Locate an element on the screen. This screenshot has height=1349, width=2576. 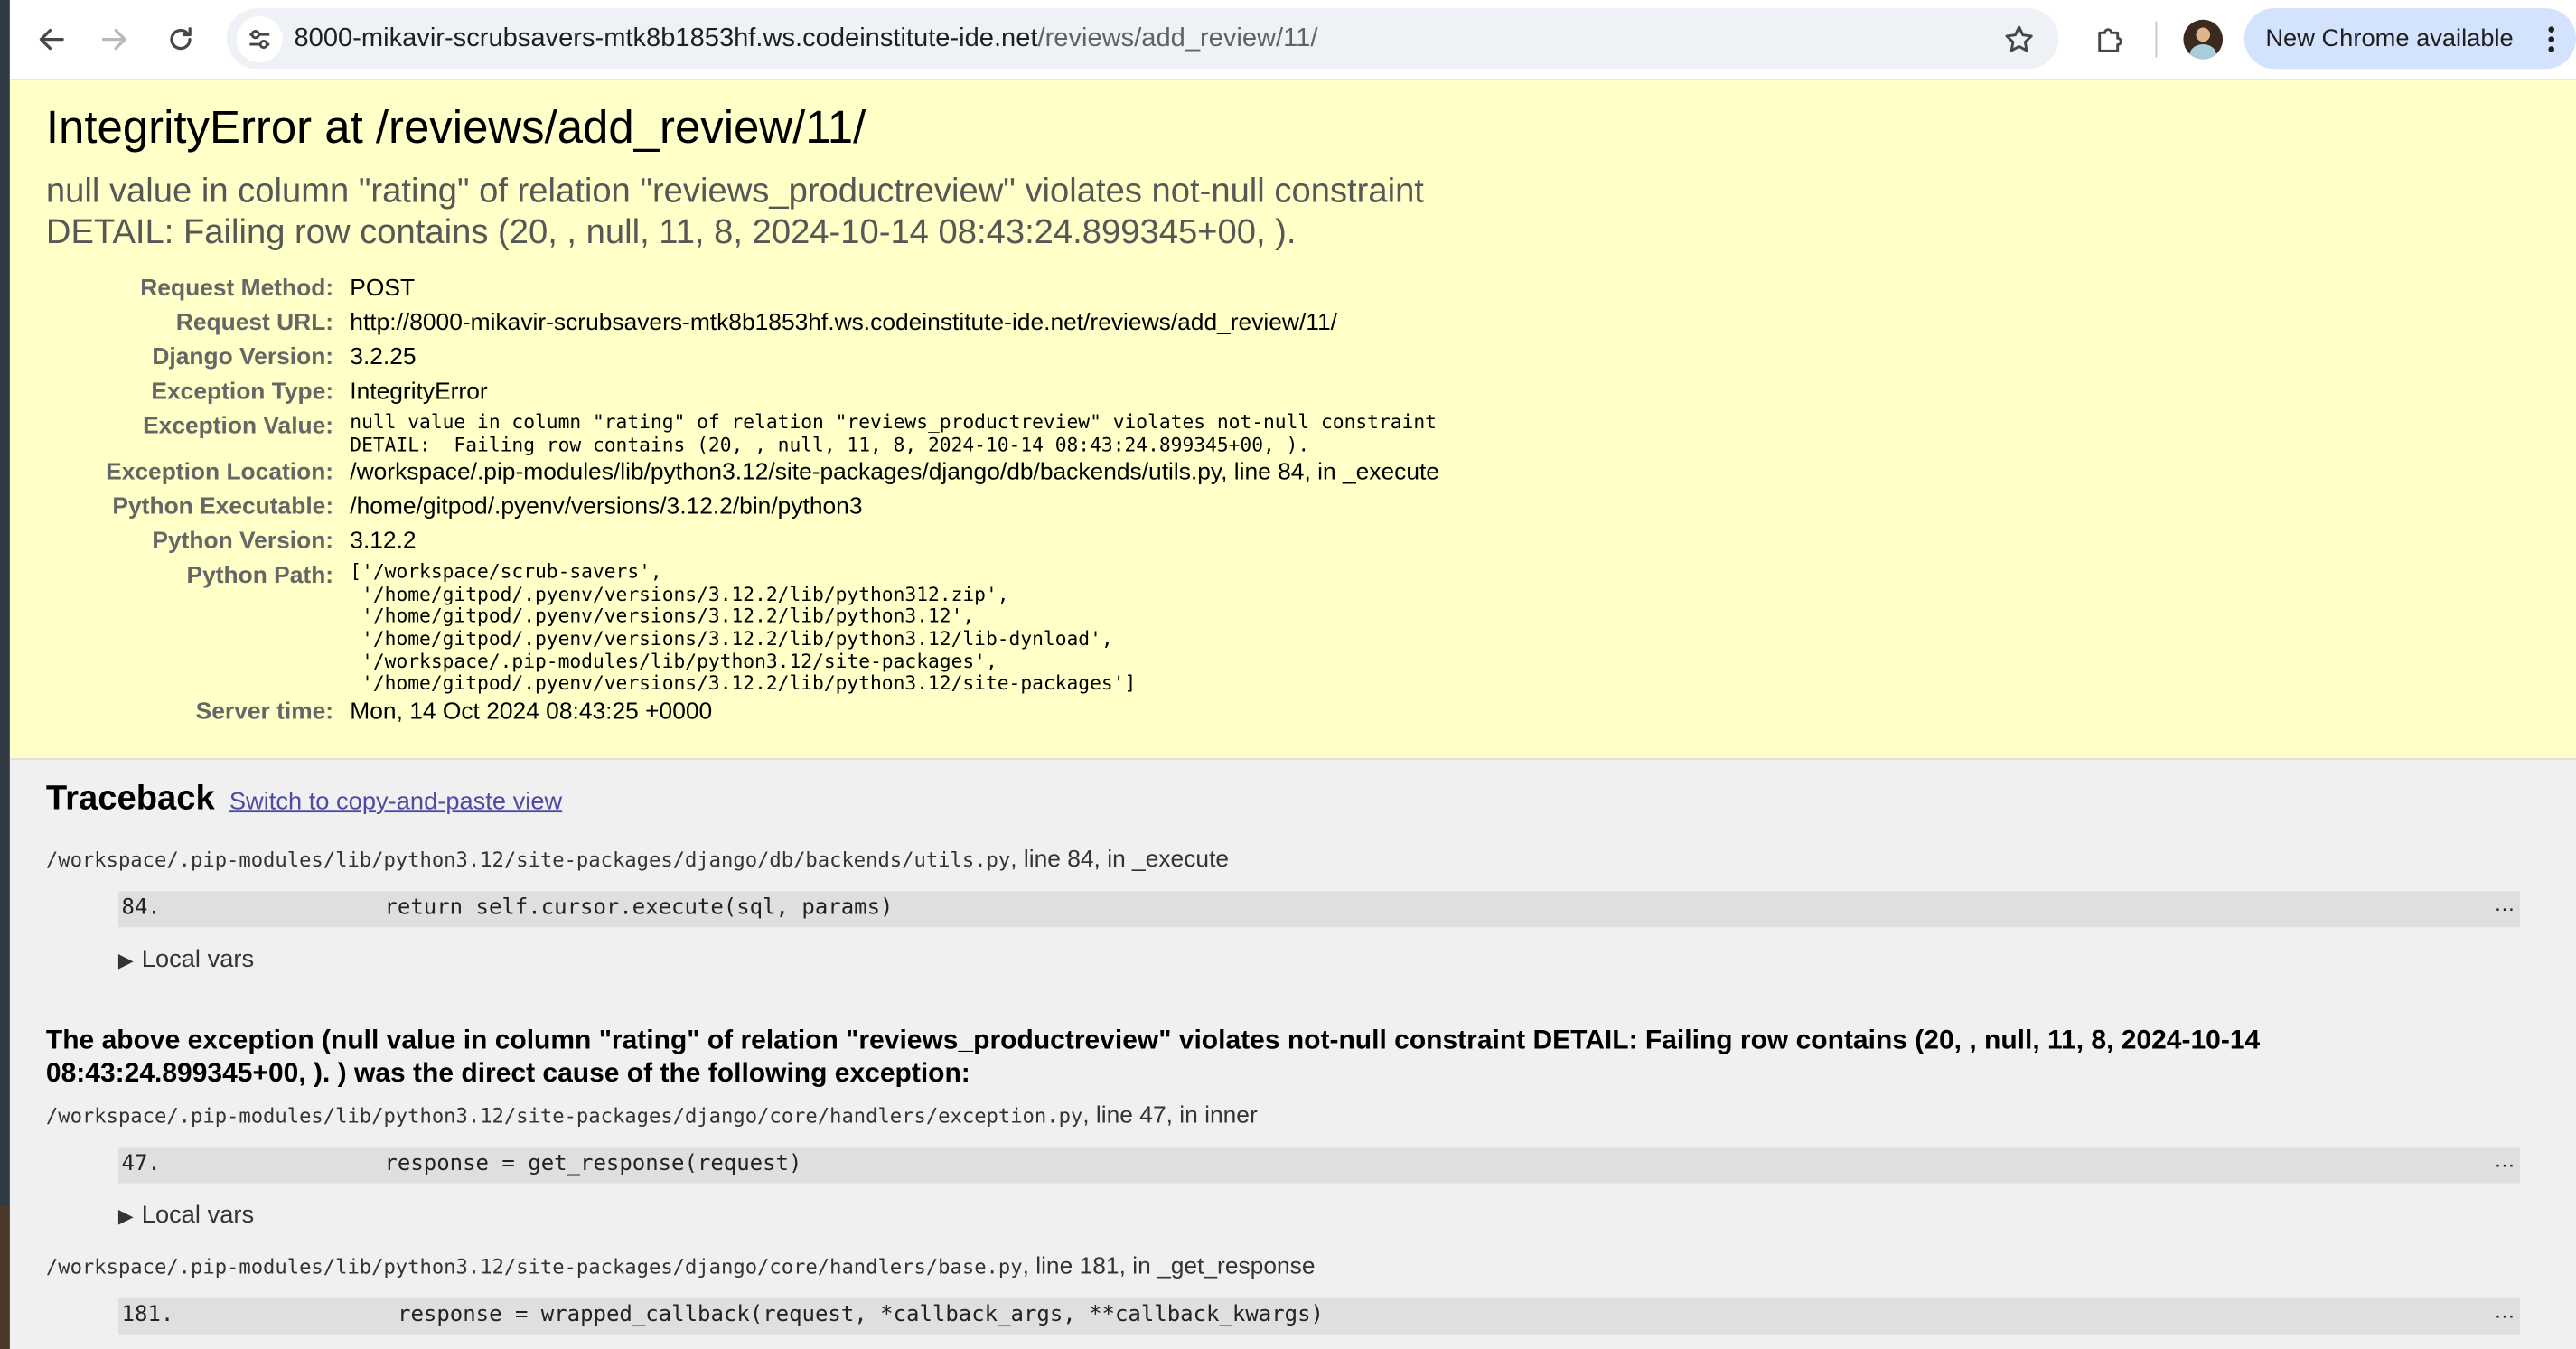
site-info-button is located at coordinates (259, 40).